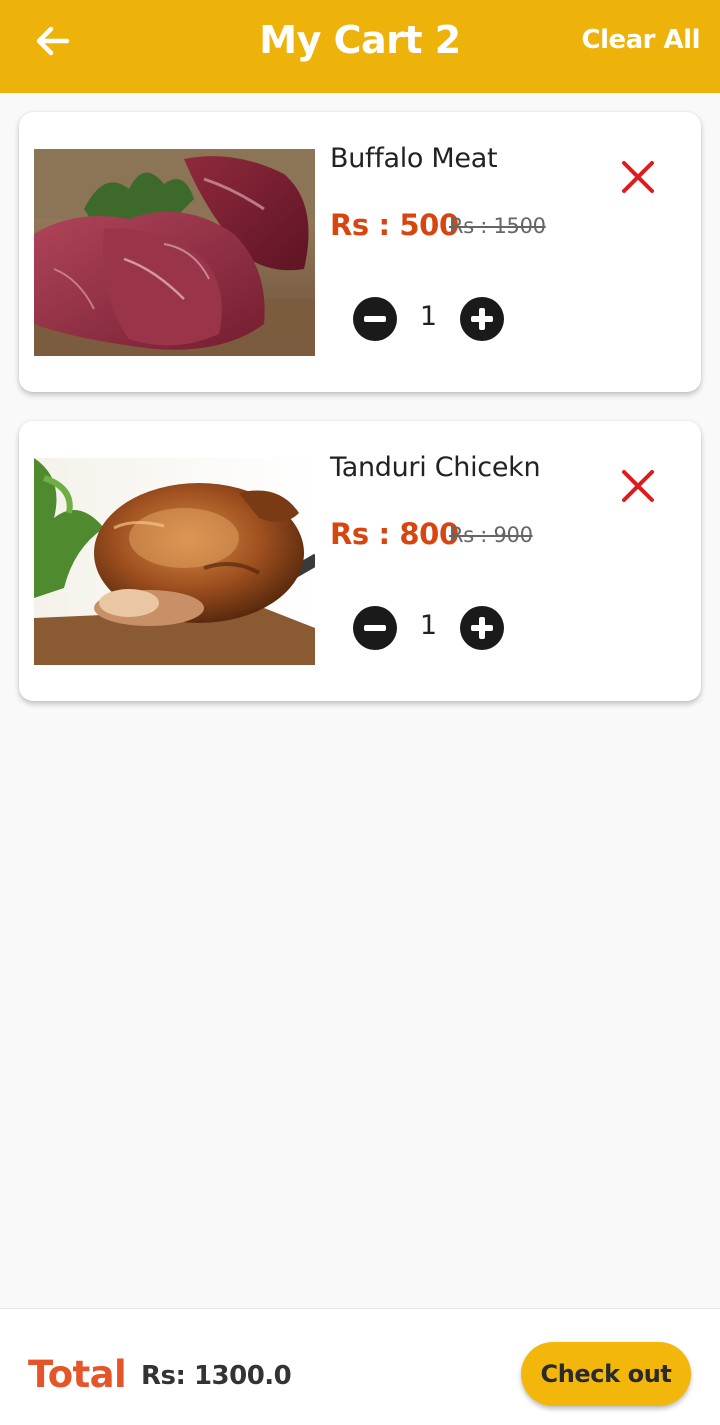  I want to click on product-original-price: Rs : 1500, so click(497, 226).